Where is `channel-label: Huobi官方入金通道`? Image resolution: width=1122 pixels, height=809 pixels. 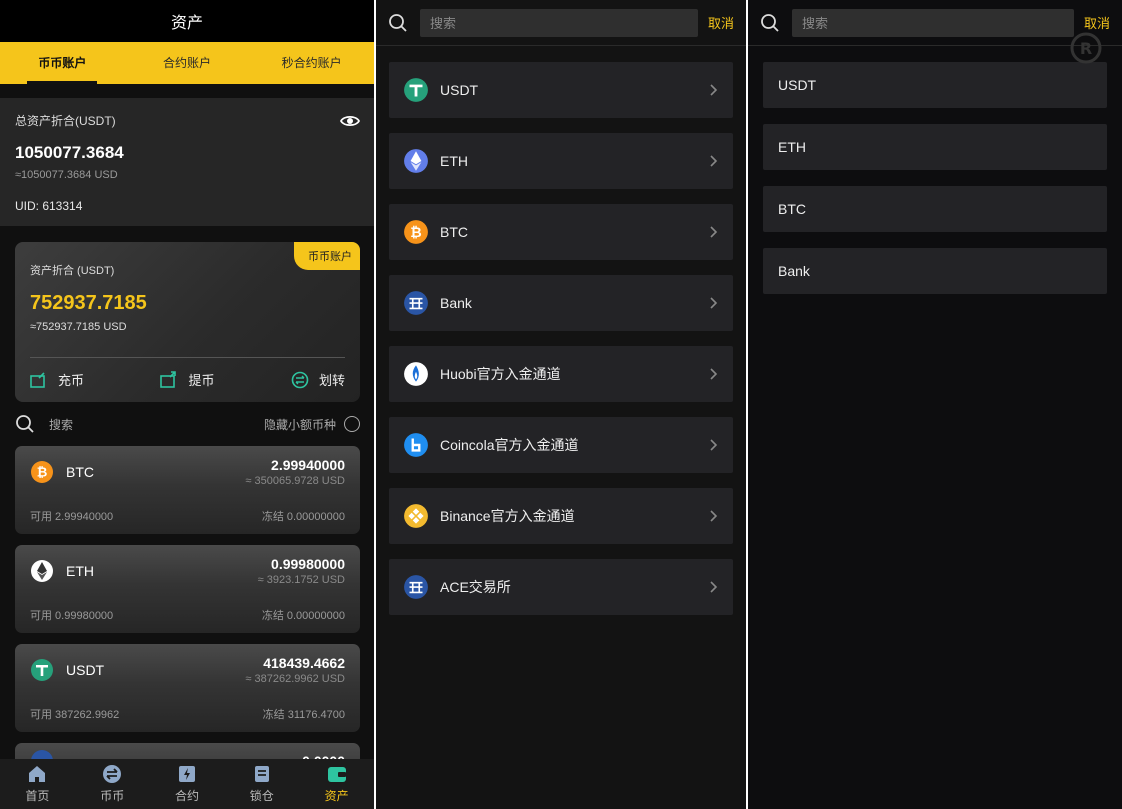 channel-label: Huobi官方入金通道 is located at coordinates (500, 374).